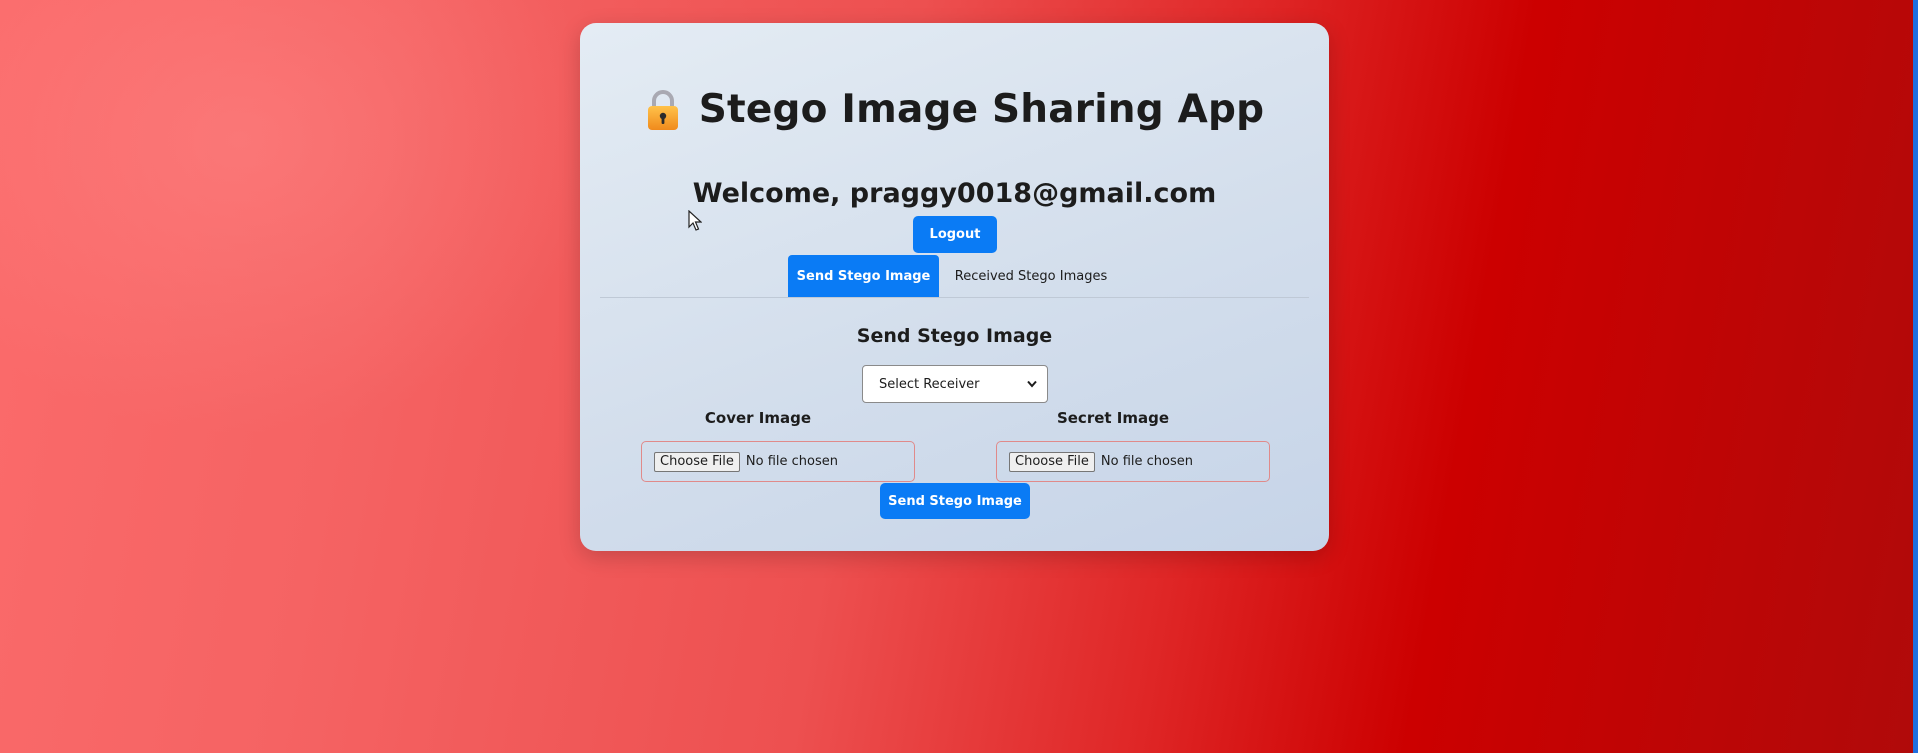  I want to click on tab-send-stego-image: Send Stego Image, so click(863, 276).